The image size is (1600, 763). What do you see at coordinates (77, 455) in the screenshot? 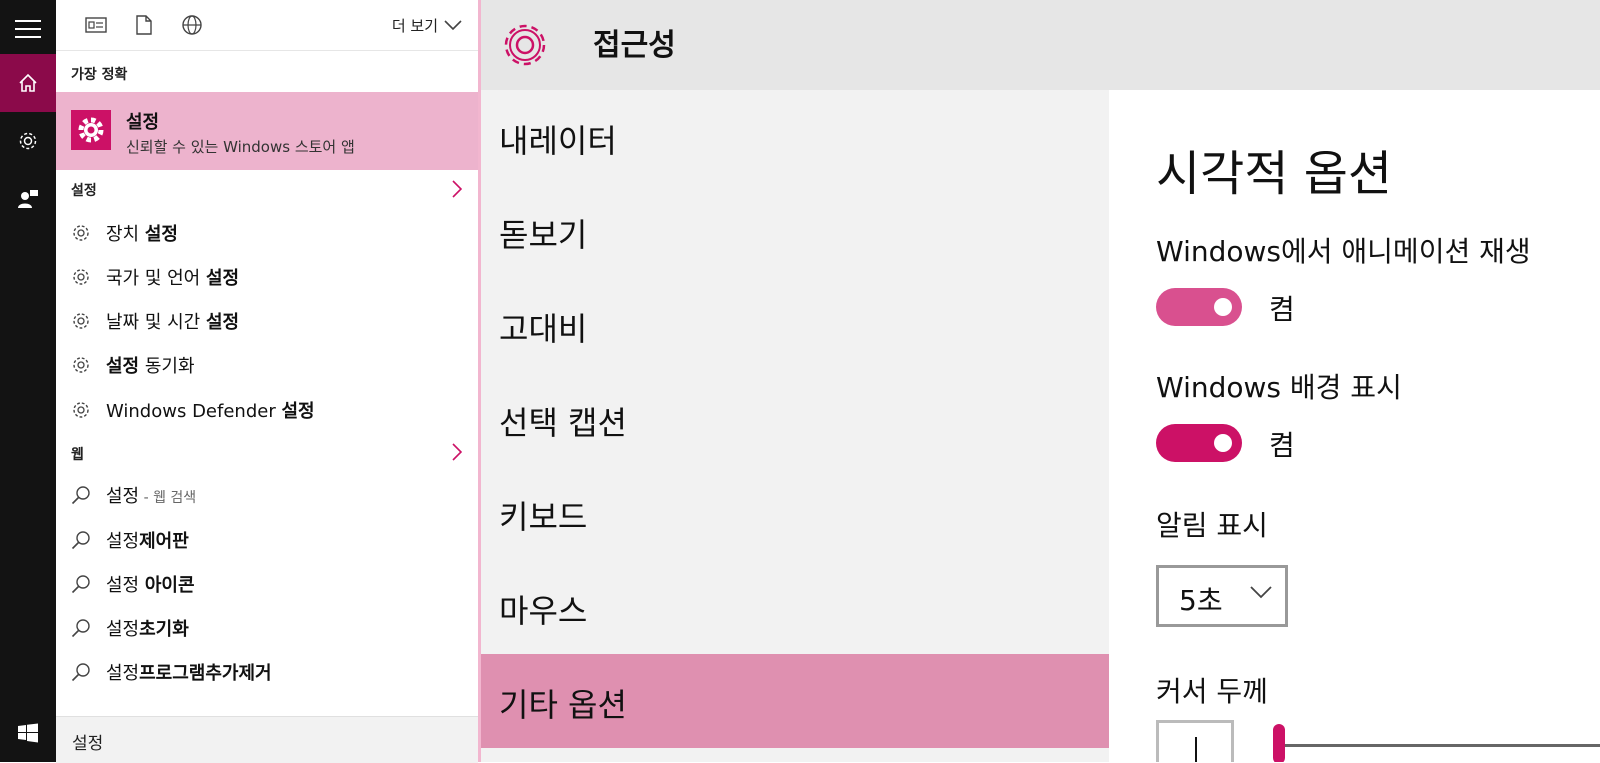
I see `web-section-header: 웹` at bounding box center [77, 455].